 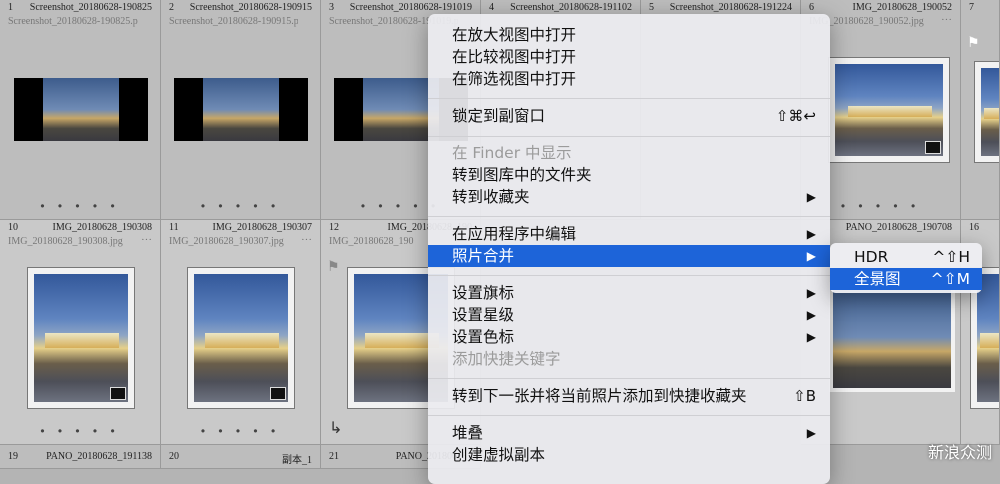 What do you see at coordinates (629, 116) in the screenshot?
I see `menu-item-lock-secondary: 锁定到副窗口 ⇧⌘↩` at bounding box center [629, 116].